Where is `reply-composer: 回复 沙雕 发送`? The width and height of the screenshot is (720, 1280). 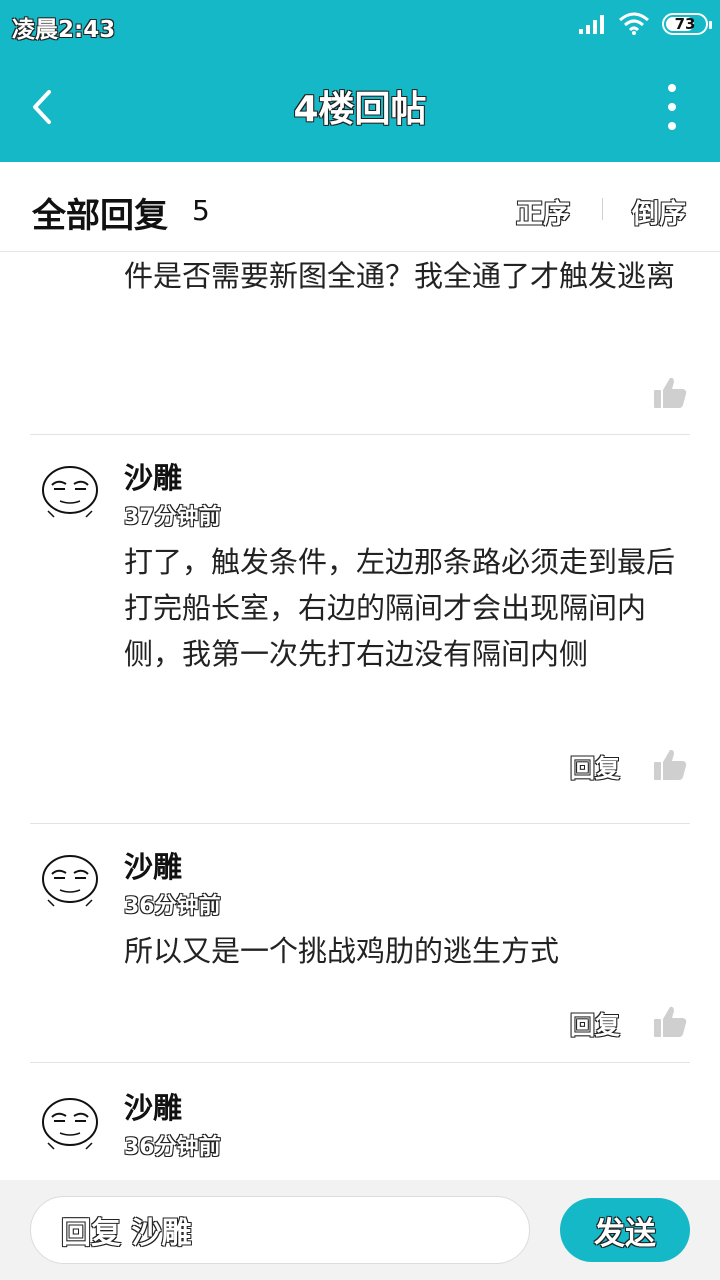 reply-composer: 回复 沙雕 发送 is located at coordinates (360, 1230).